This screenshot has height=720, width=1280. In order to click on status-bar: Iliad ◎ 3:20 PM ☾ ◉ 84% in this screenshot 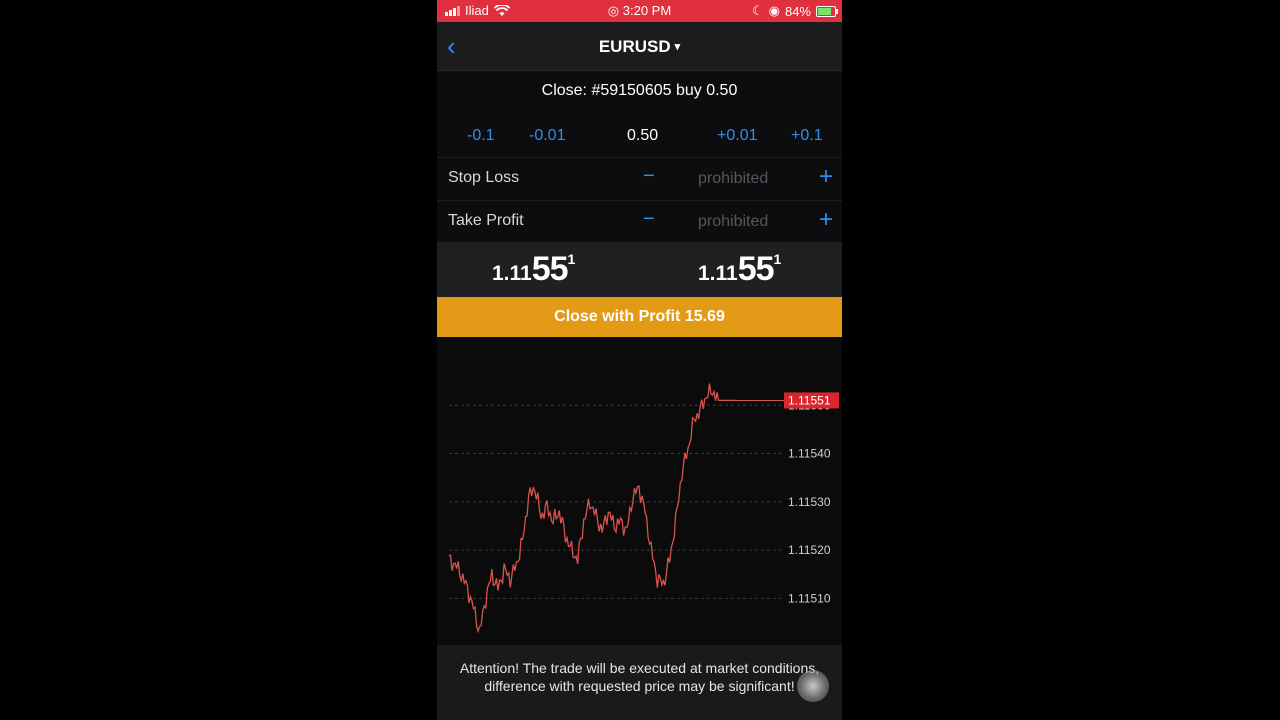, I will do `click(639, 11)`.